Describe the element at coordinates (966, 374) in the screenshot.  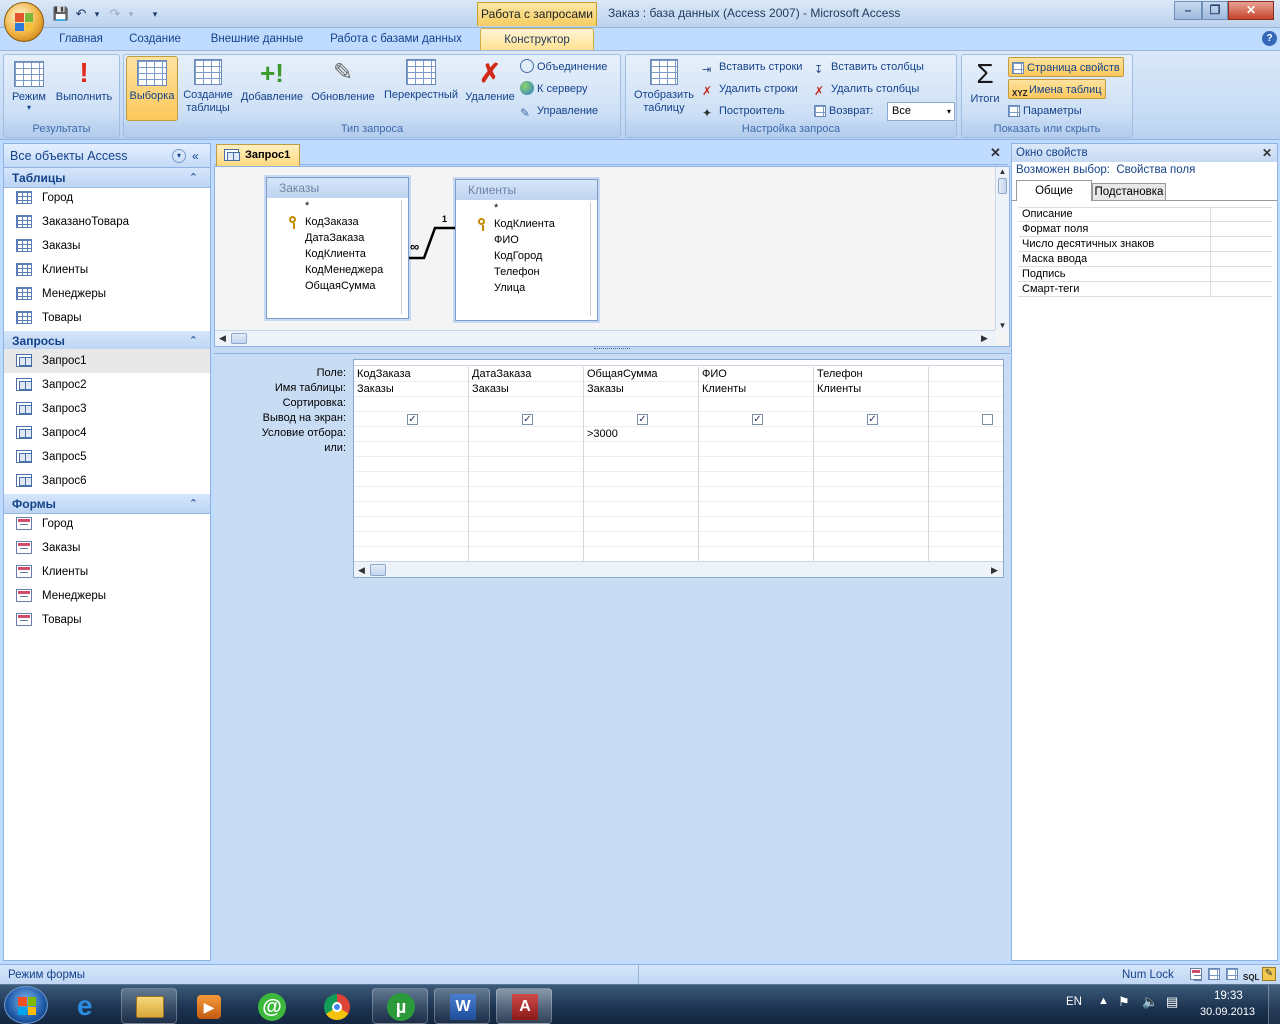
I see `grid-cell-field` at that location.